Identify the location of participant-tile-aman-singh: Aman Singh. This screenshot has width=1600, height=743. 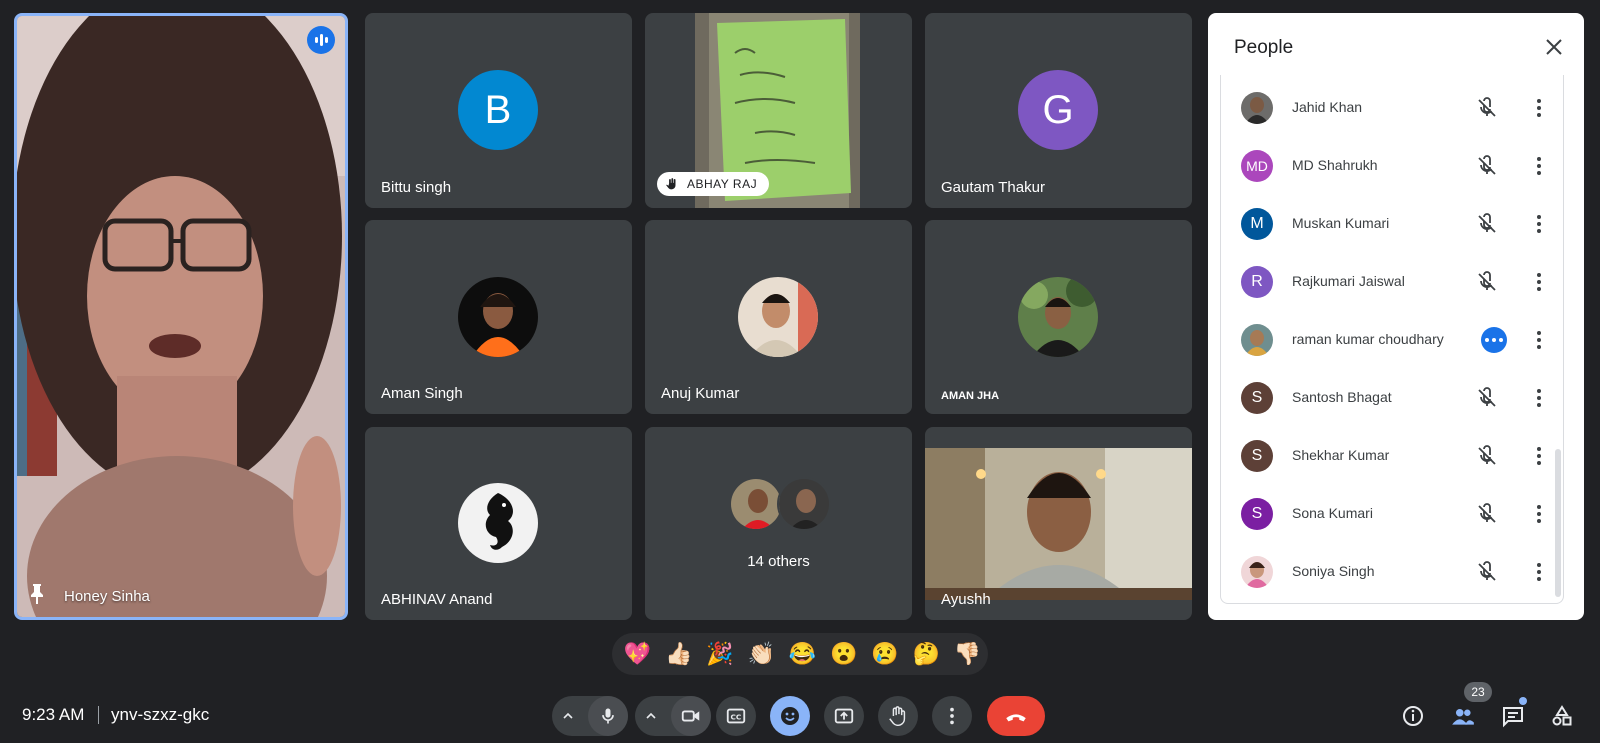
(498, 317).